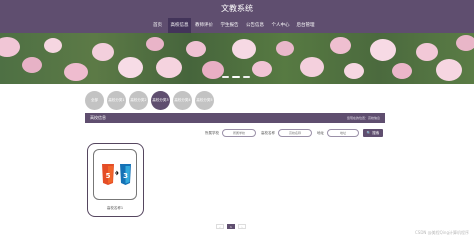 The height and width of the screenshot is (240, 474). I want to click on address-field, so click(343, 133).